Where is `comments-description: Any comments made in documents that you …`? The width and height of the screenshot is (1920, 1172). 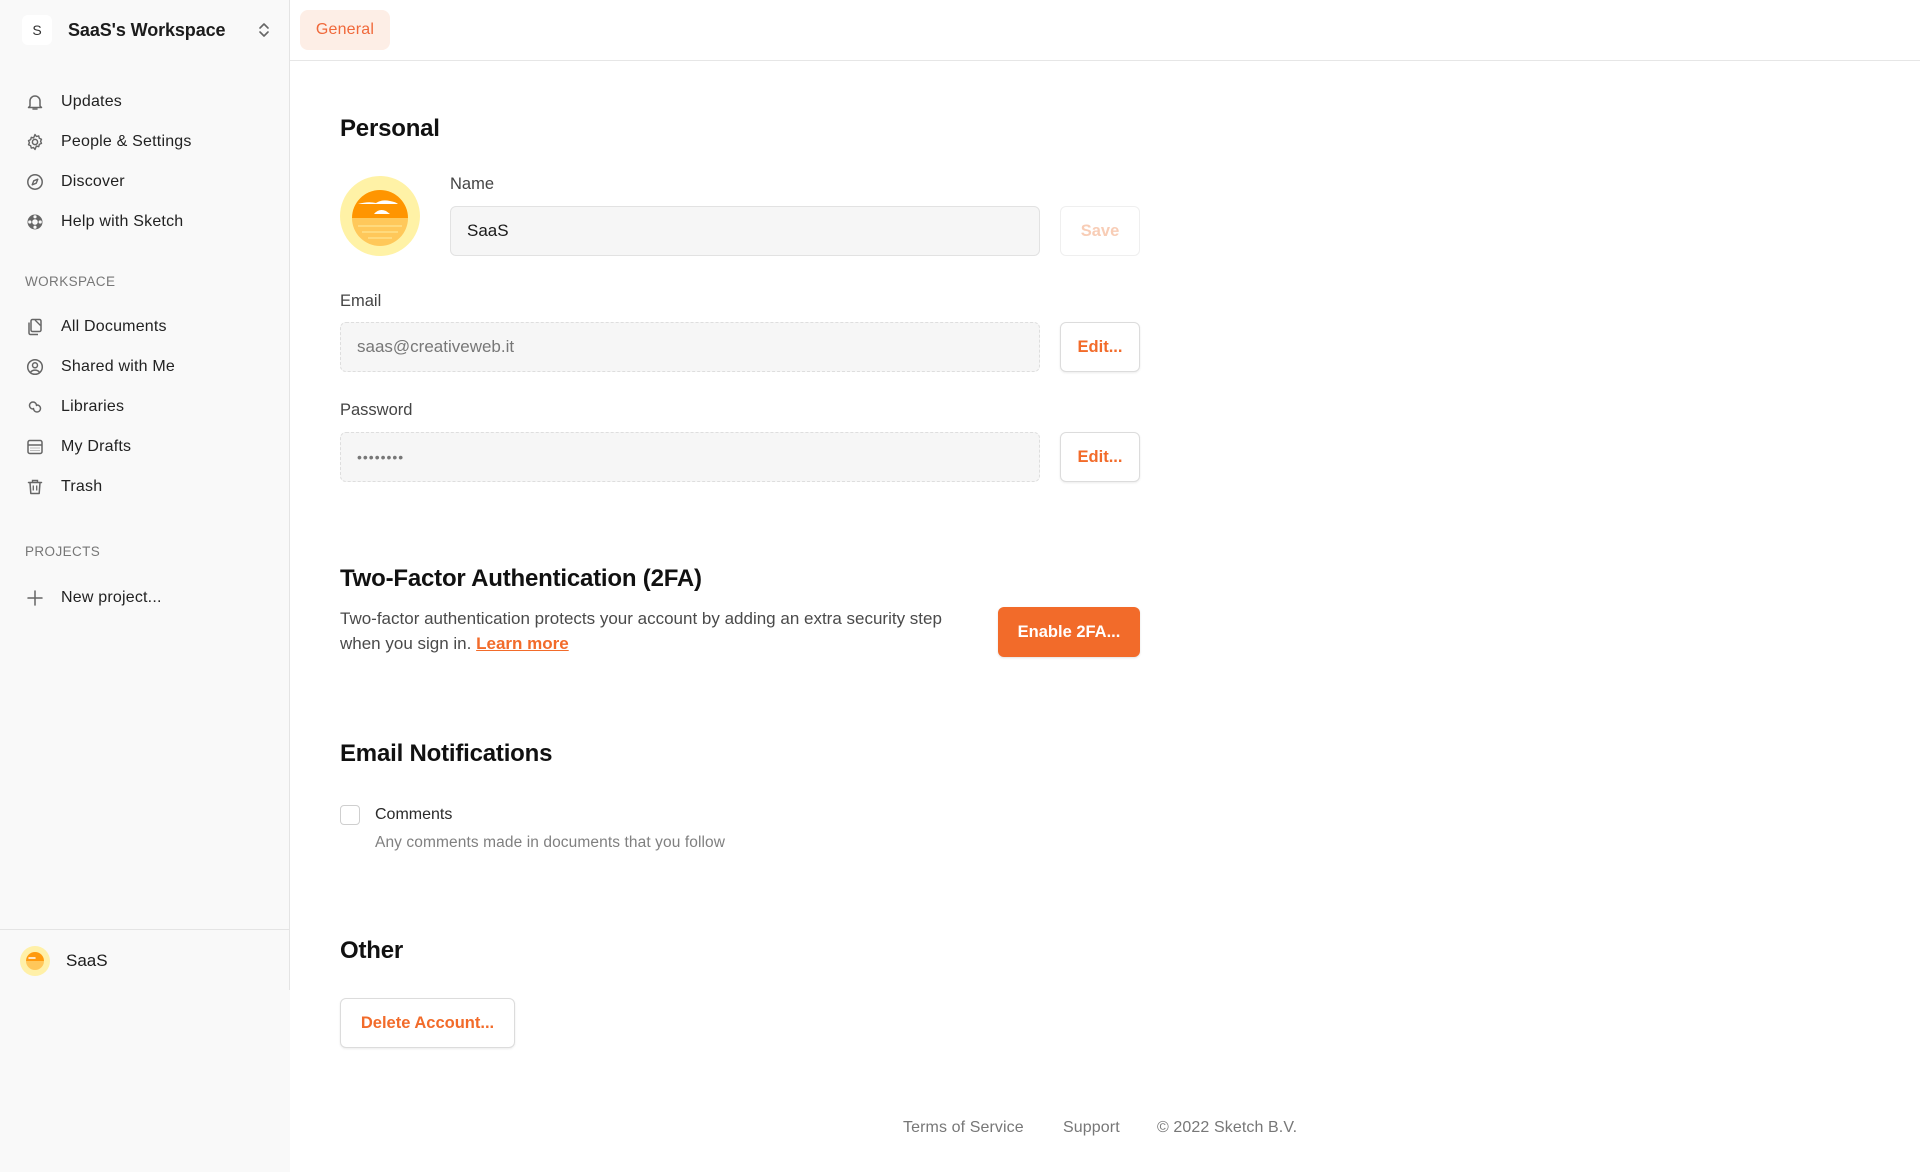
comments-description: Any comments made in documents that you … is located at coordinates (550, 842).